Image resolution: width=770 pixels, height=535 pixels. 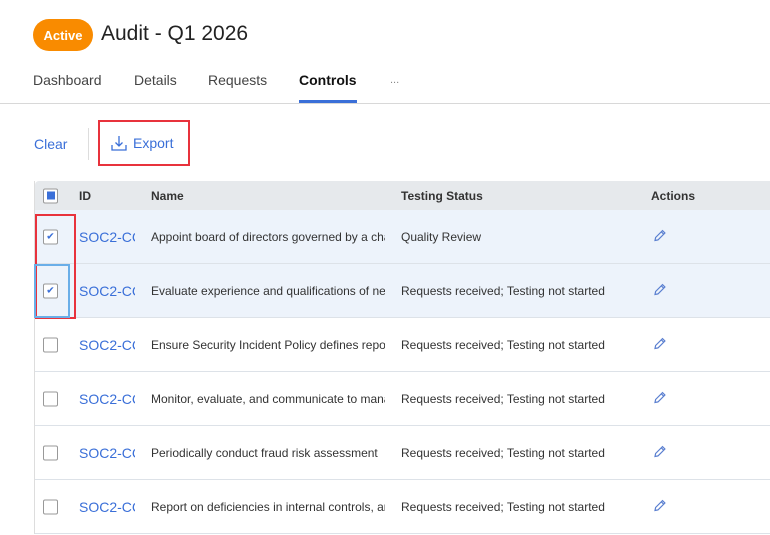 What do you see at coordinates (88, 144) in the screenshot?
I see `divider` at bounding box center [88, 144].